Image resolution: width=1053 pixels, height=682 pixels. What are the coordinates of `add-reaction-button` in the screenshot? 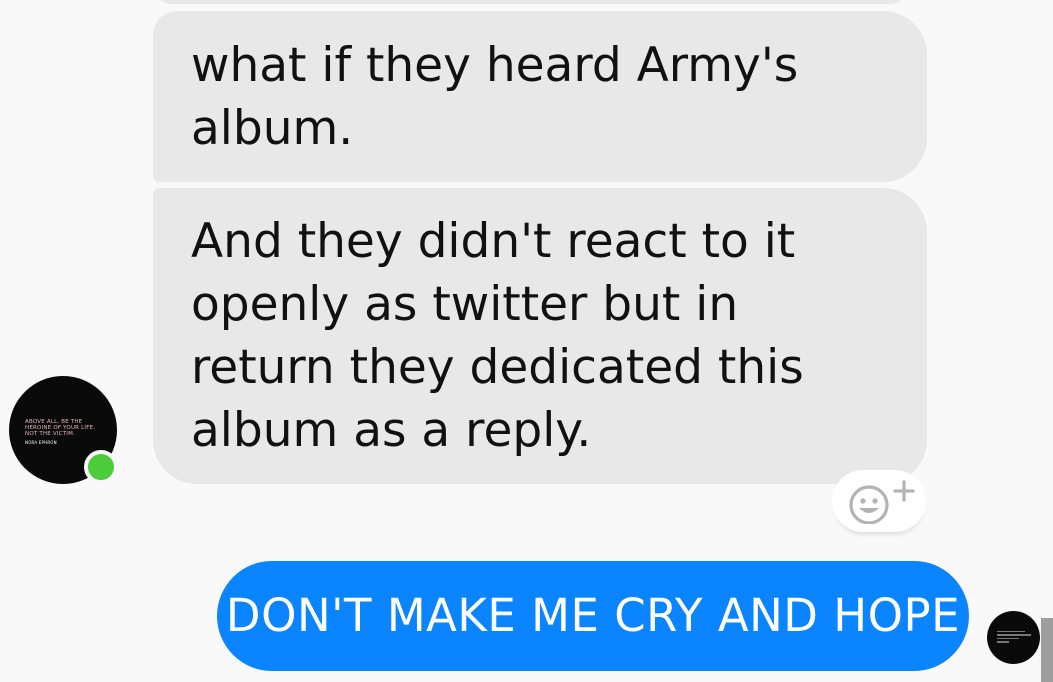 It's located at (879, 501).